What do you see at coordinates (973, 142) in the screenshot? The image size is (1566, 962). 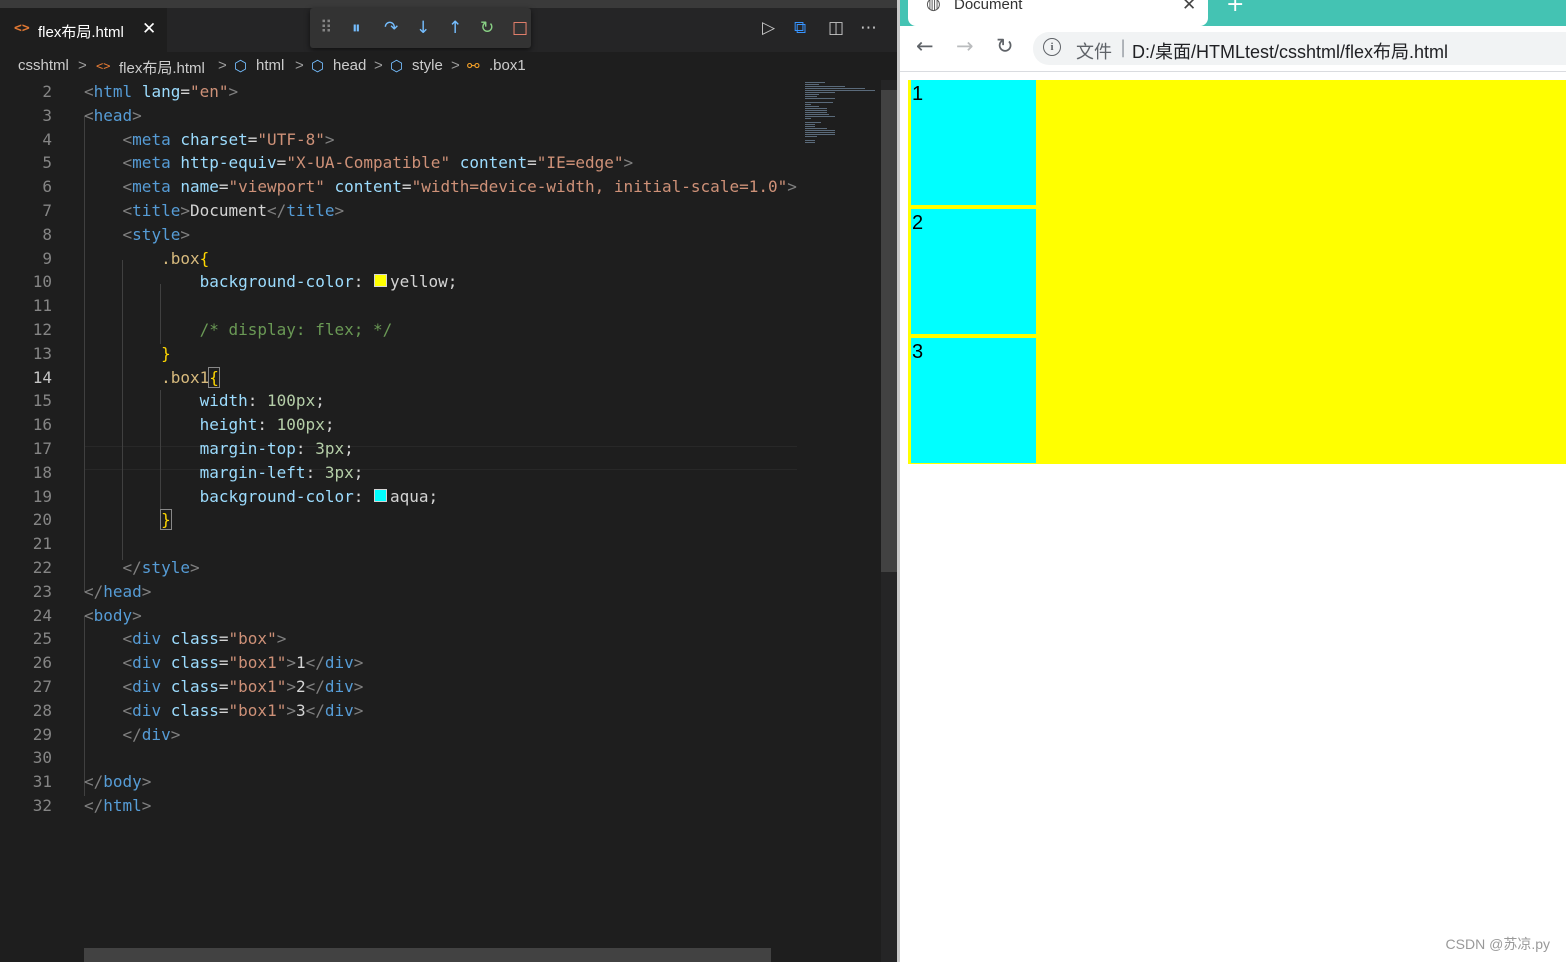 I see `aqua-box-1: 1` at bounding box center [973, 142].